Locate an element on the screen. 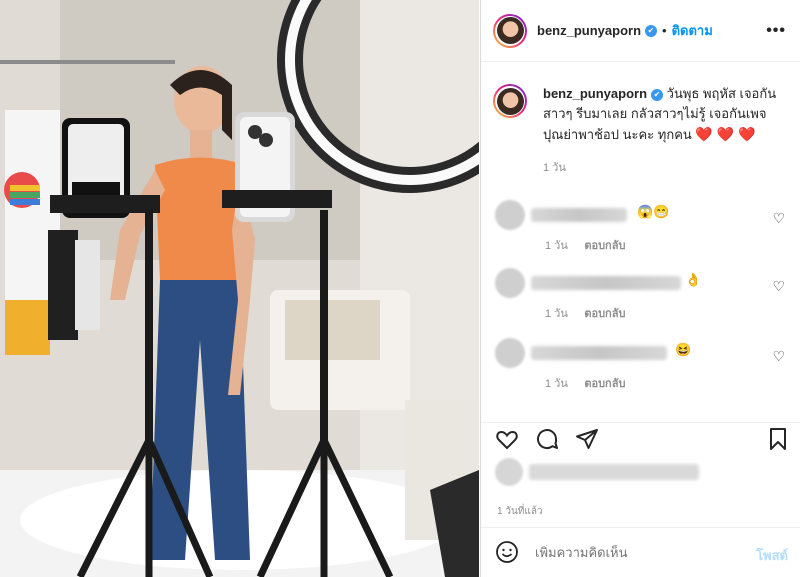  share-plane-icon is located at coordinates (587, 439).